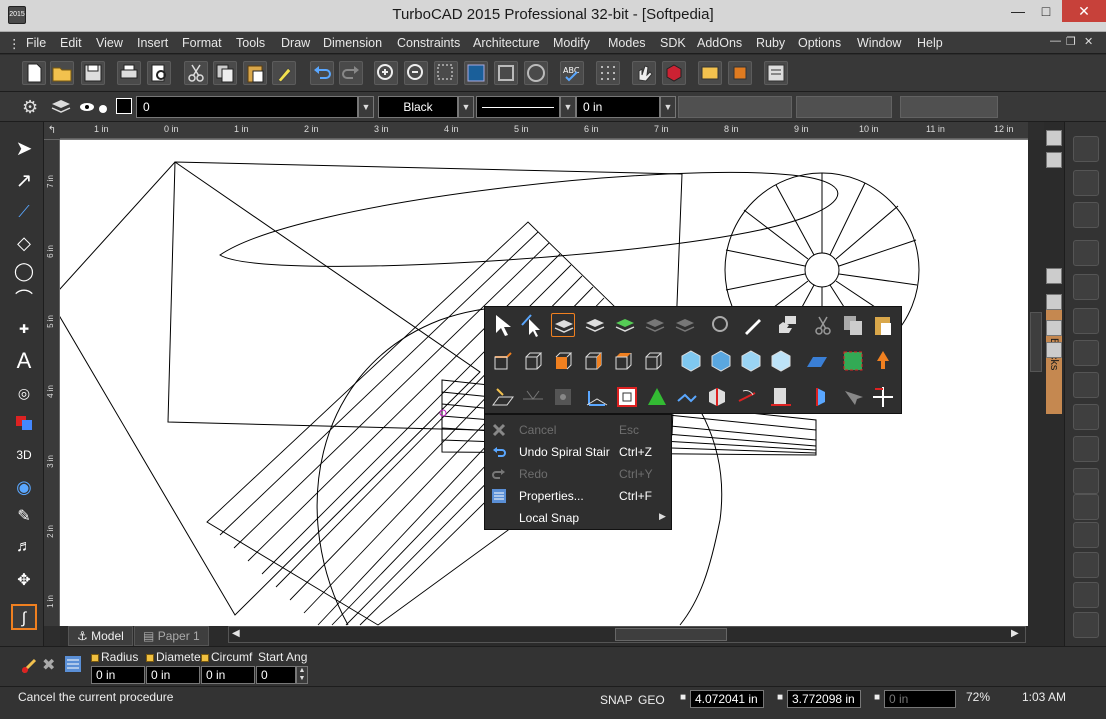 The width and height of the screenshot is (1106, 719). I want to click on transform-icon, so click(1086, 253).